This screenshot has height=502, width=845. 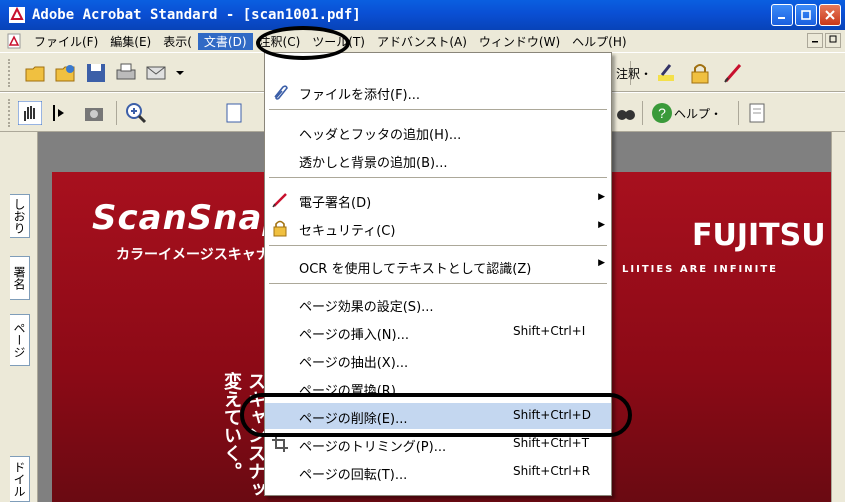 I want to click on tab-pages: ページ, so click(x=20, y=340).